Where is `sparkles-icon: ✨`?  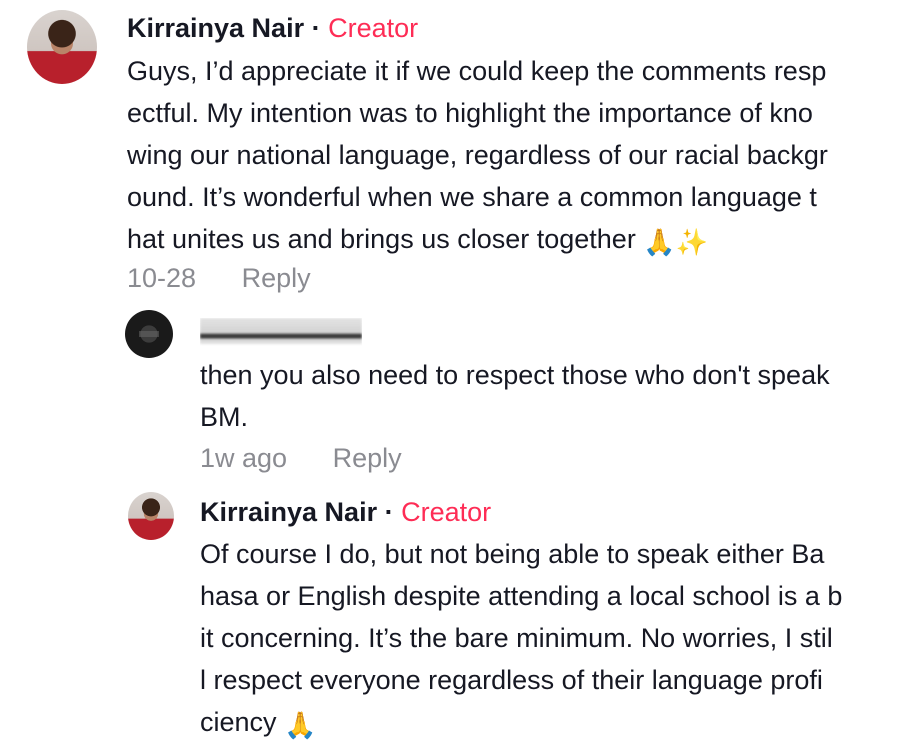 sparkles-icon: ✨ is located at coordinates (692, 243).